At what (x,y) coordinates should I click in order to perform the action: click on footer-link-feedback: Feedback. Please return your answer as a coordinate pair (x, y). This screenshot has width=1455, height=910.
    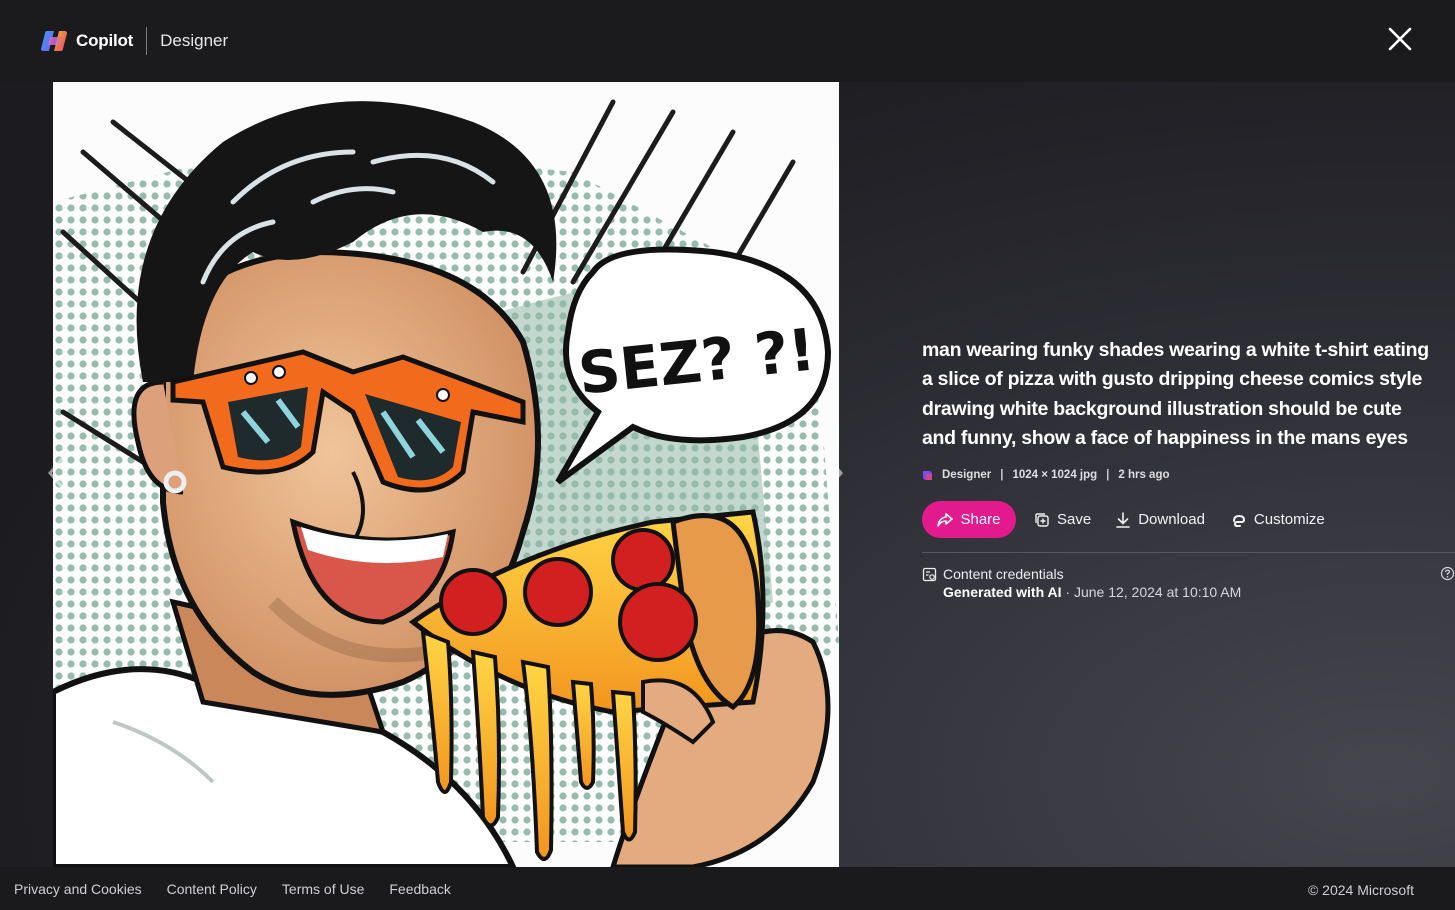
    Looking at the image, I should click on (419, 889).